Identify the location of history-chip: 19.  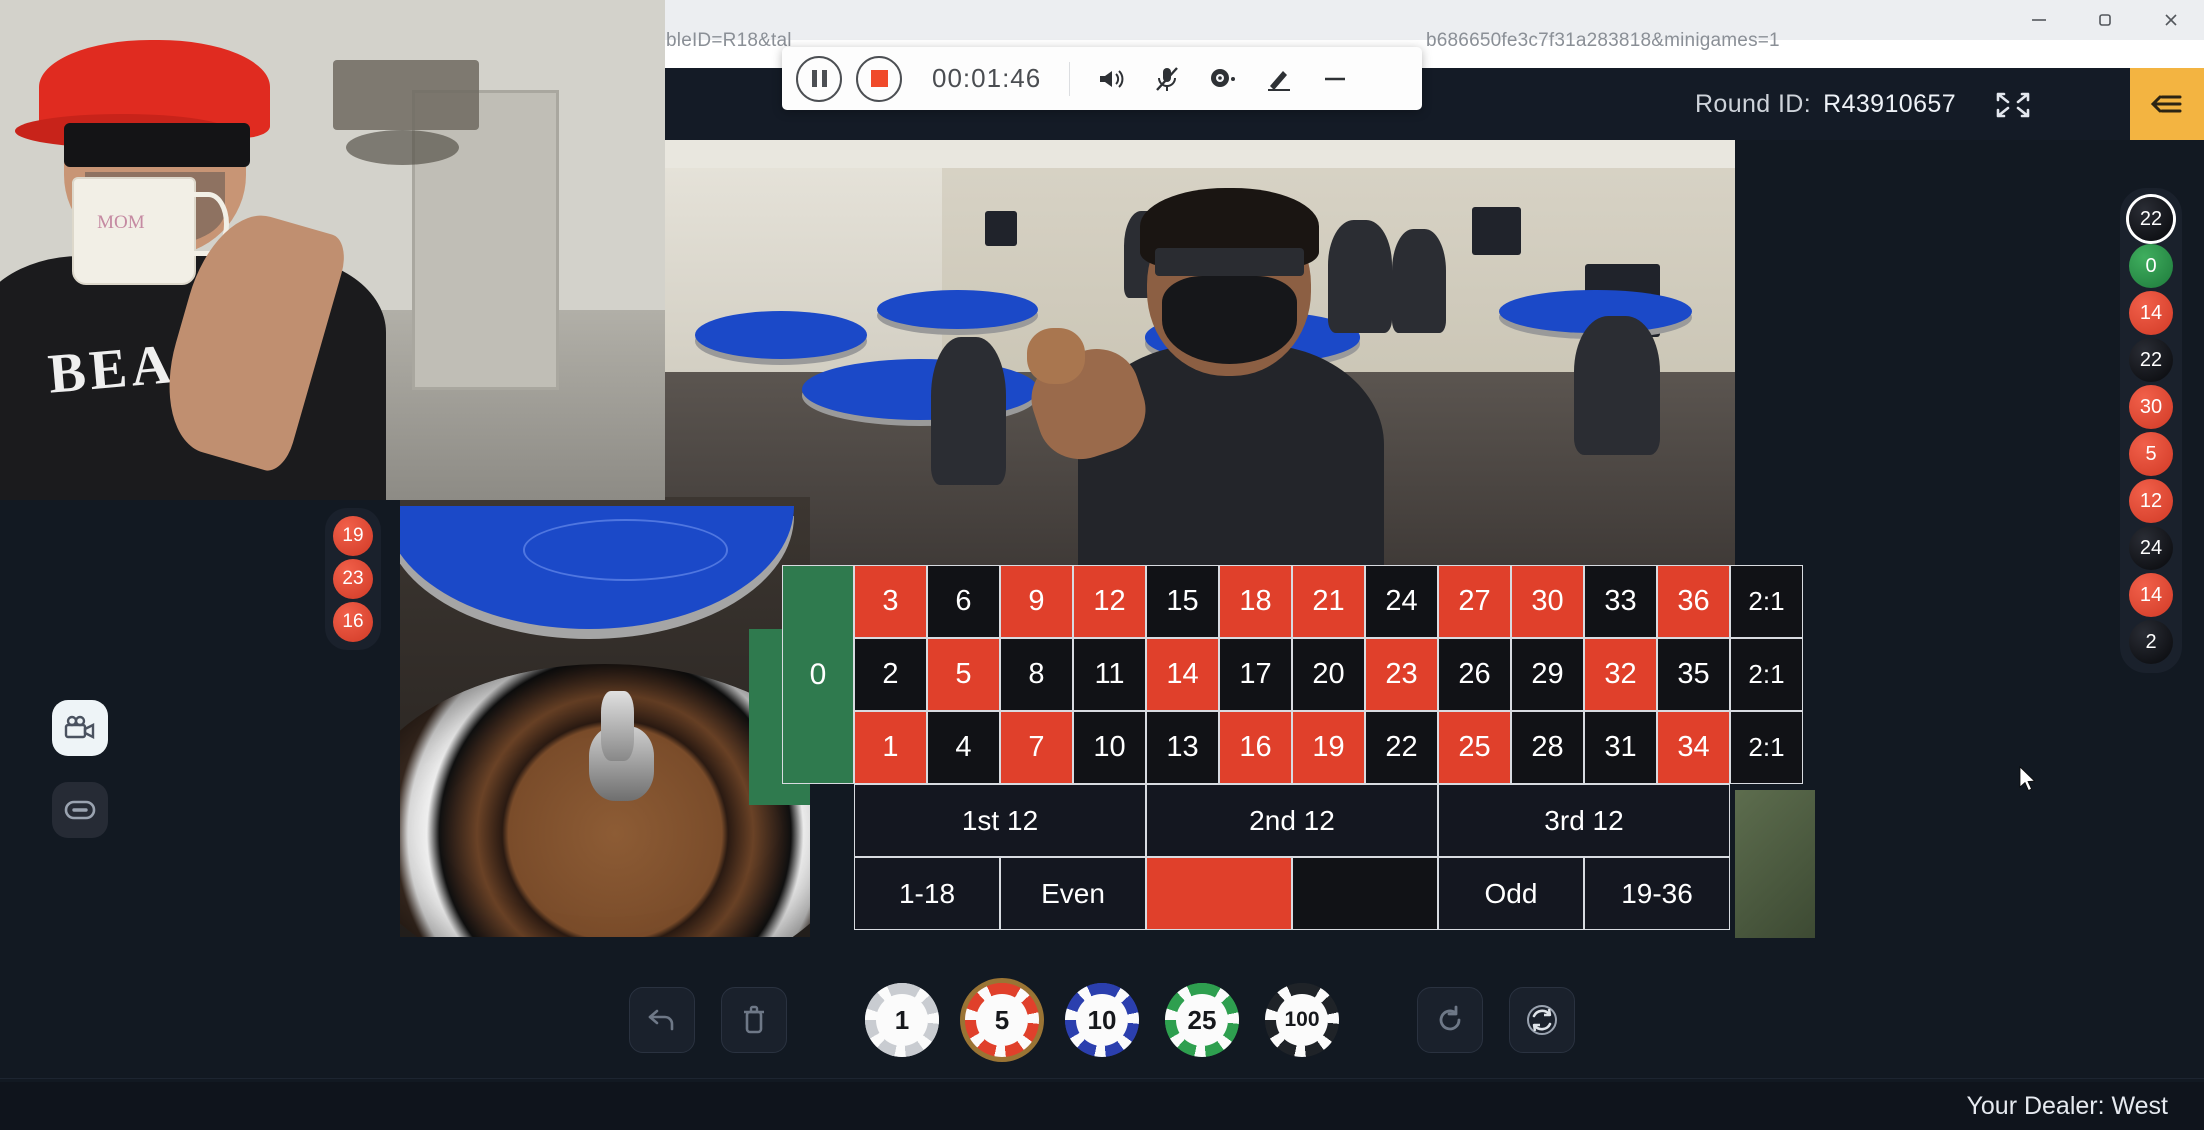
(353, 536).